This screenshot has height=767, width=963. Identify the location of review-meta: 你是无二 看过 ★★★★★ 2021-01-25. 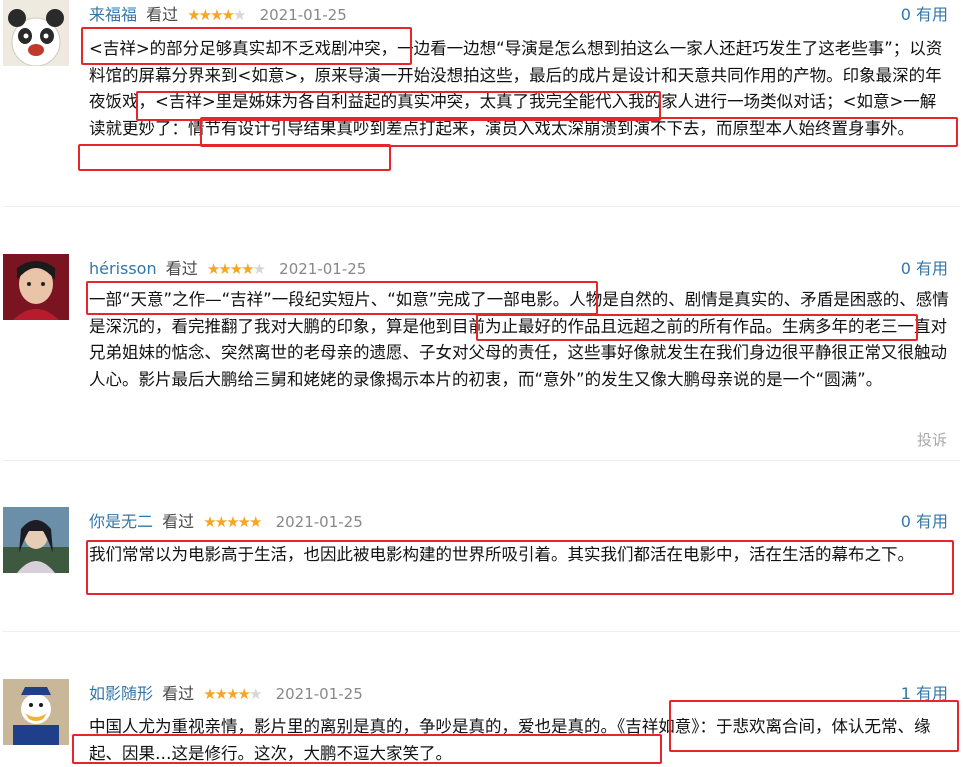
(226, 522).